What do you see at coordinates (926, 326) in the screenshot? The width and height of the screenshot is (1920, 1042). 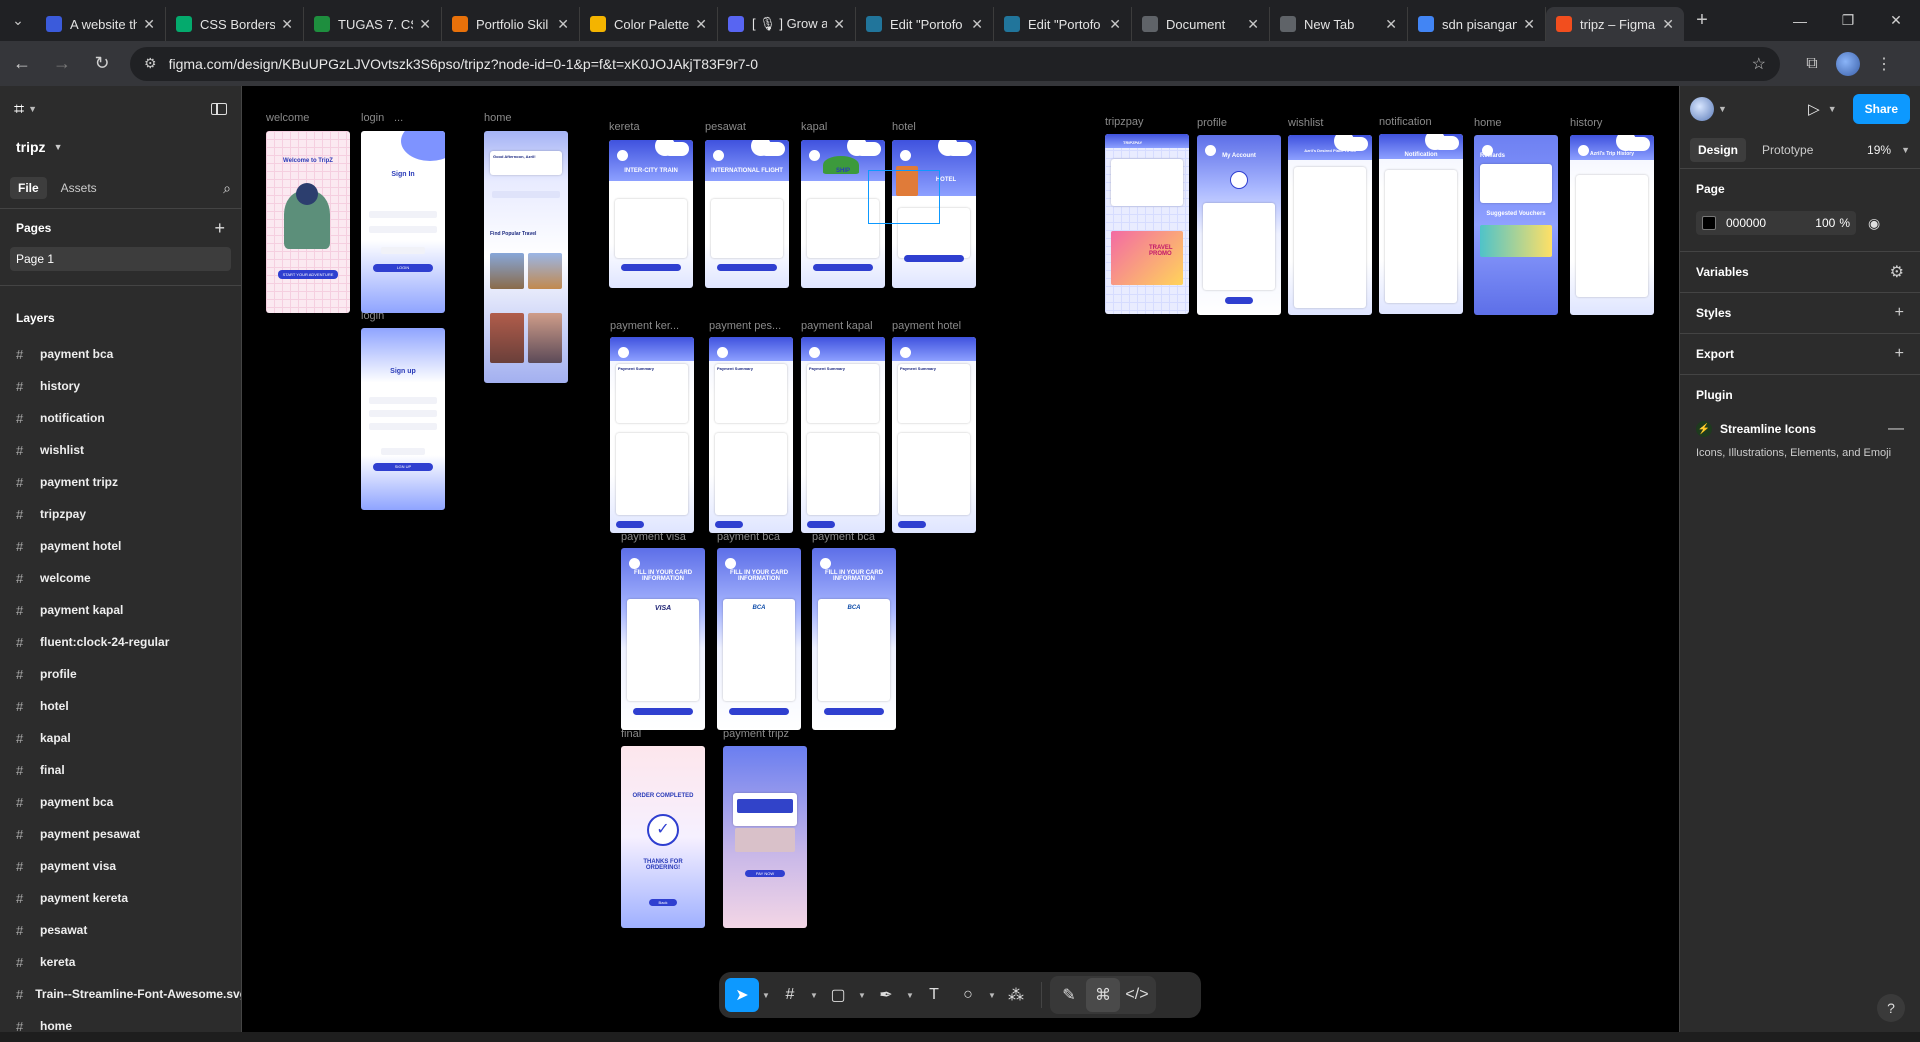 I see `frame-label-payment-hotel: payment hotel` at bounding box center [926, 326].